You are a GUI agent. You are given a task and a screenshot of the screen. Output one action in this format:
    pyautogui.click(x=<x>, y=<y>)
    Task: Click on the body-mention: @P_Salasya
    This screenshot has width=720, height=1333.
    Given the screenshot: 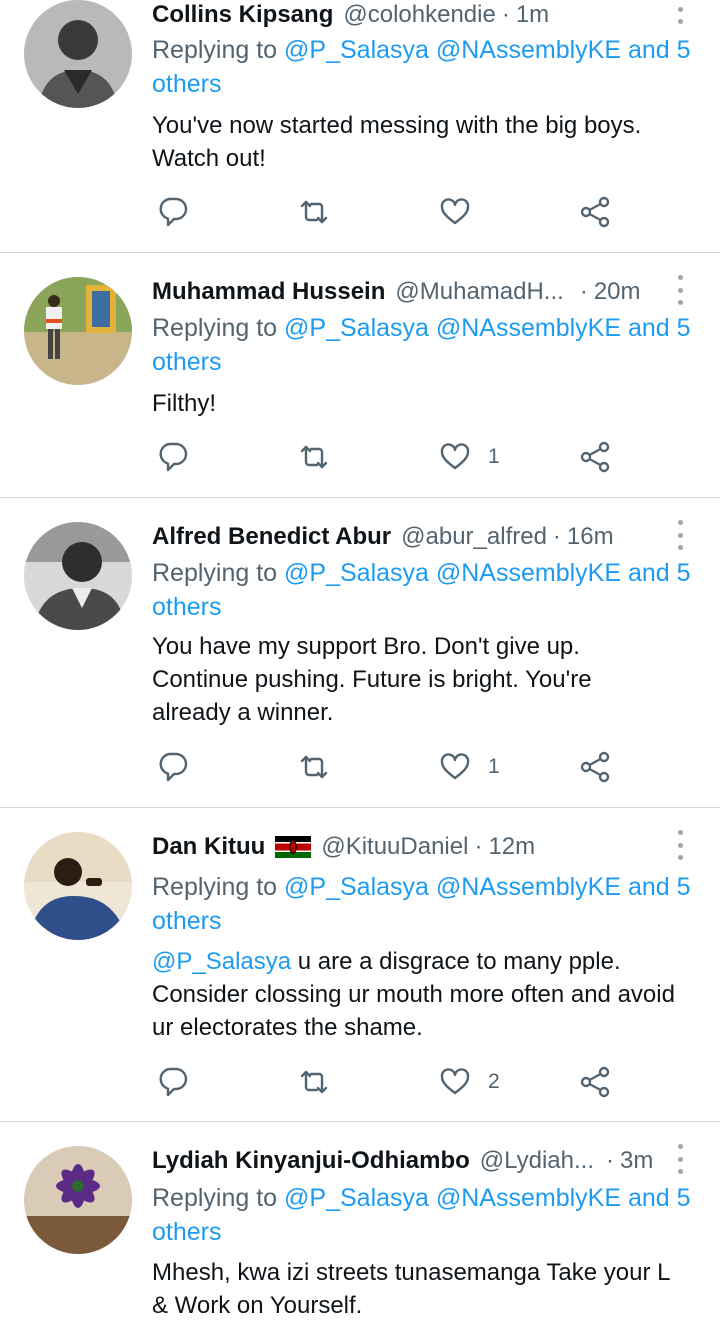 What is the action you would take?
    pyautogui.click(x=221, y=961)
    